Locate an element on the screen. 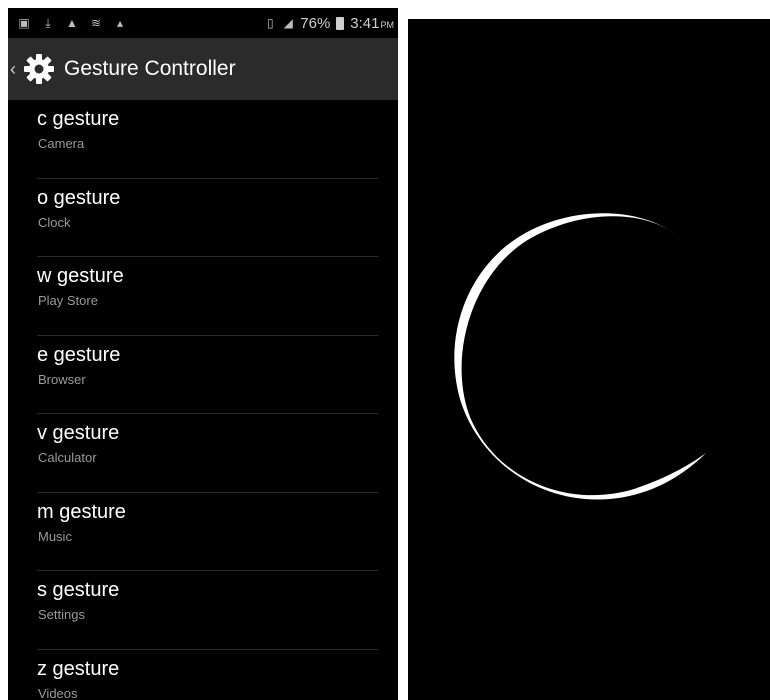 This screenshot has height=700, width=770. gesture-app: Play Store is located at coordinates (68, 300).